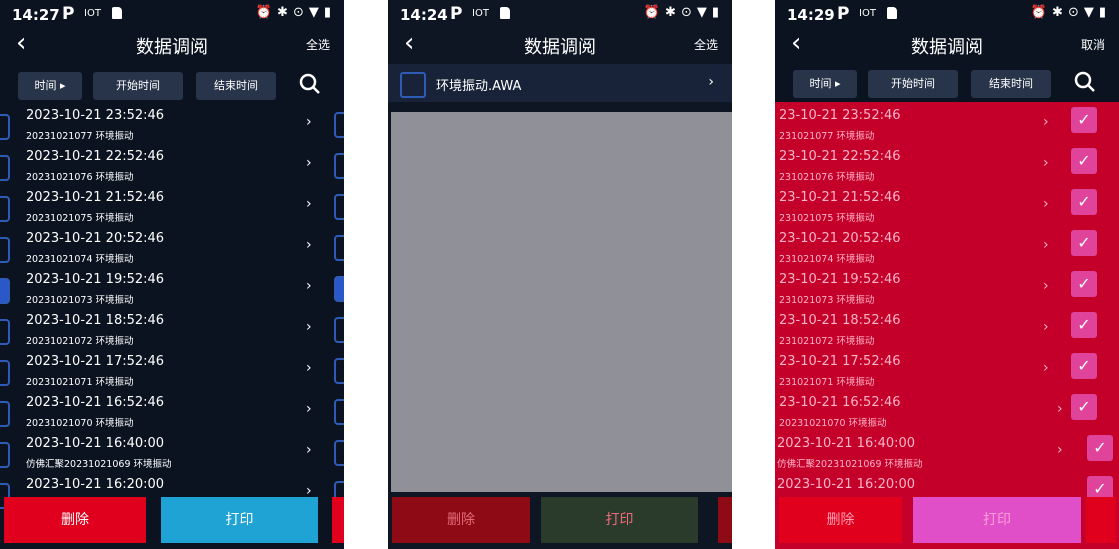 This screenshot has width=1119, height=549. I want to click on record-datetime: 2023-10-21 16:40:00, so click(846, 443).